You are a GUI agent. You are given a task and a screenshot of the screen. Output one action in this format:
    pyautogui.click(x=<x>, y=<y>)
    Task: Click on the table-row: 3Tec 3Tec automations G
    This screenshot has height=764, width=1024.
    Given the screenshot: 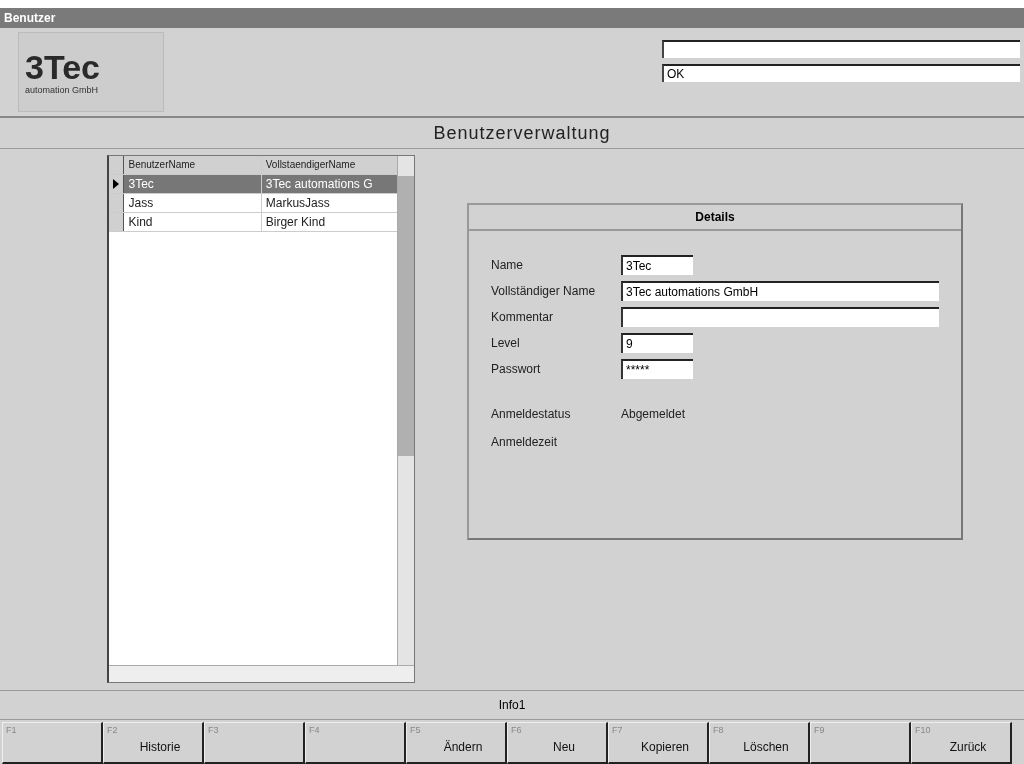 What is the action you would take?
    pyautogui.click(x=254, y=184)
    